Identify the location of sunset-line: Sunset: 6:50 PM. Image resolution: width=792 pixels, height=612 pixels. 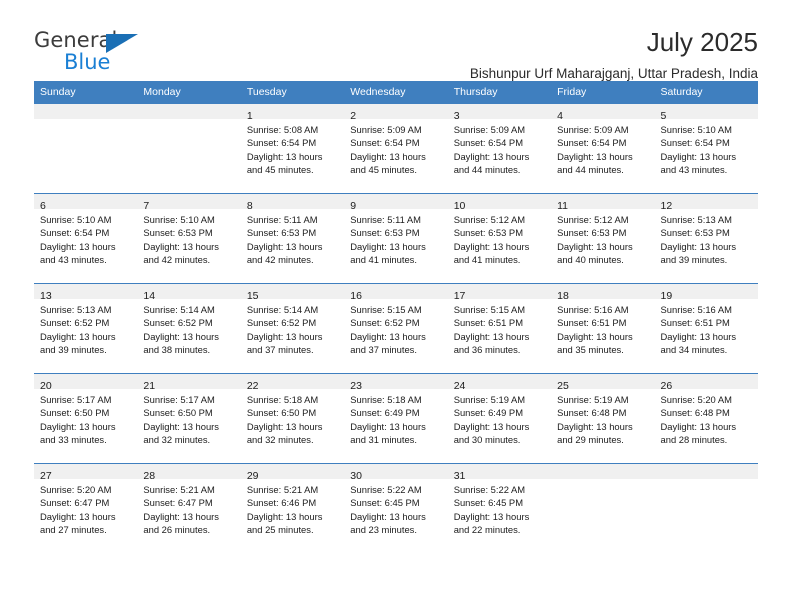
(75, 413).